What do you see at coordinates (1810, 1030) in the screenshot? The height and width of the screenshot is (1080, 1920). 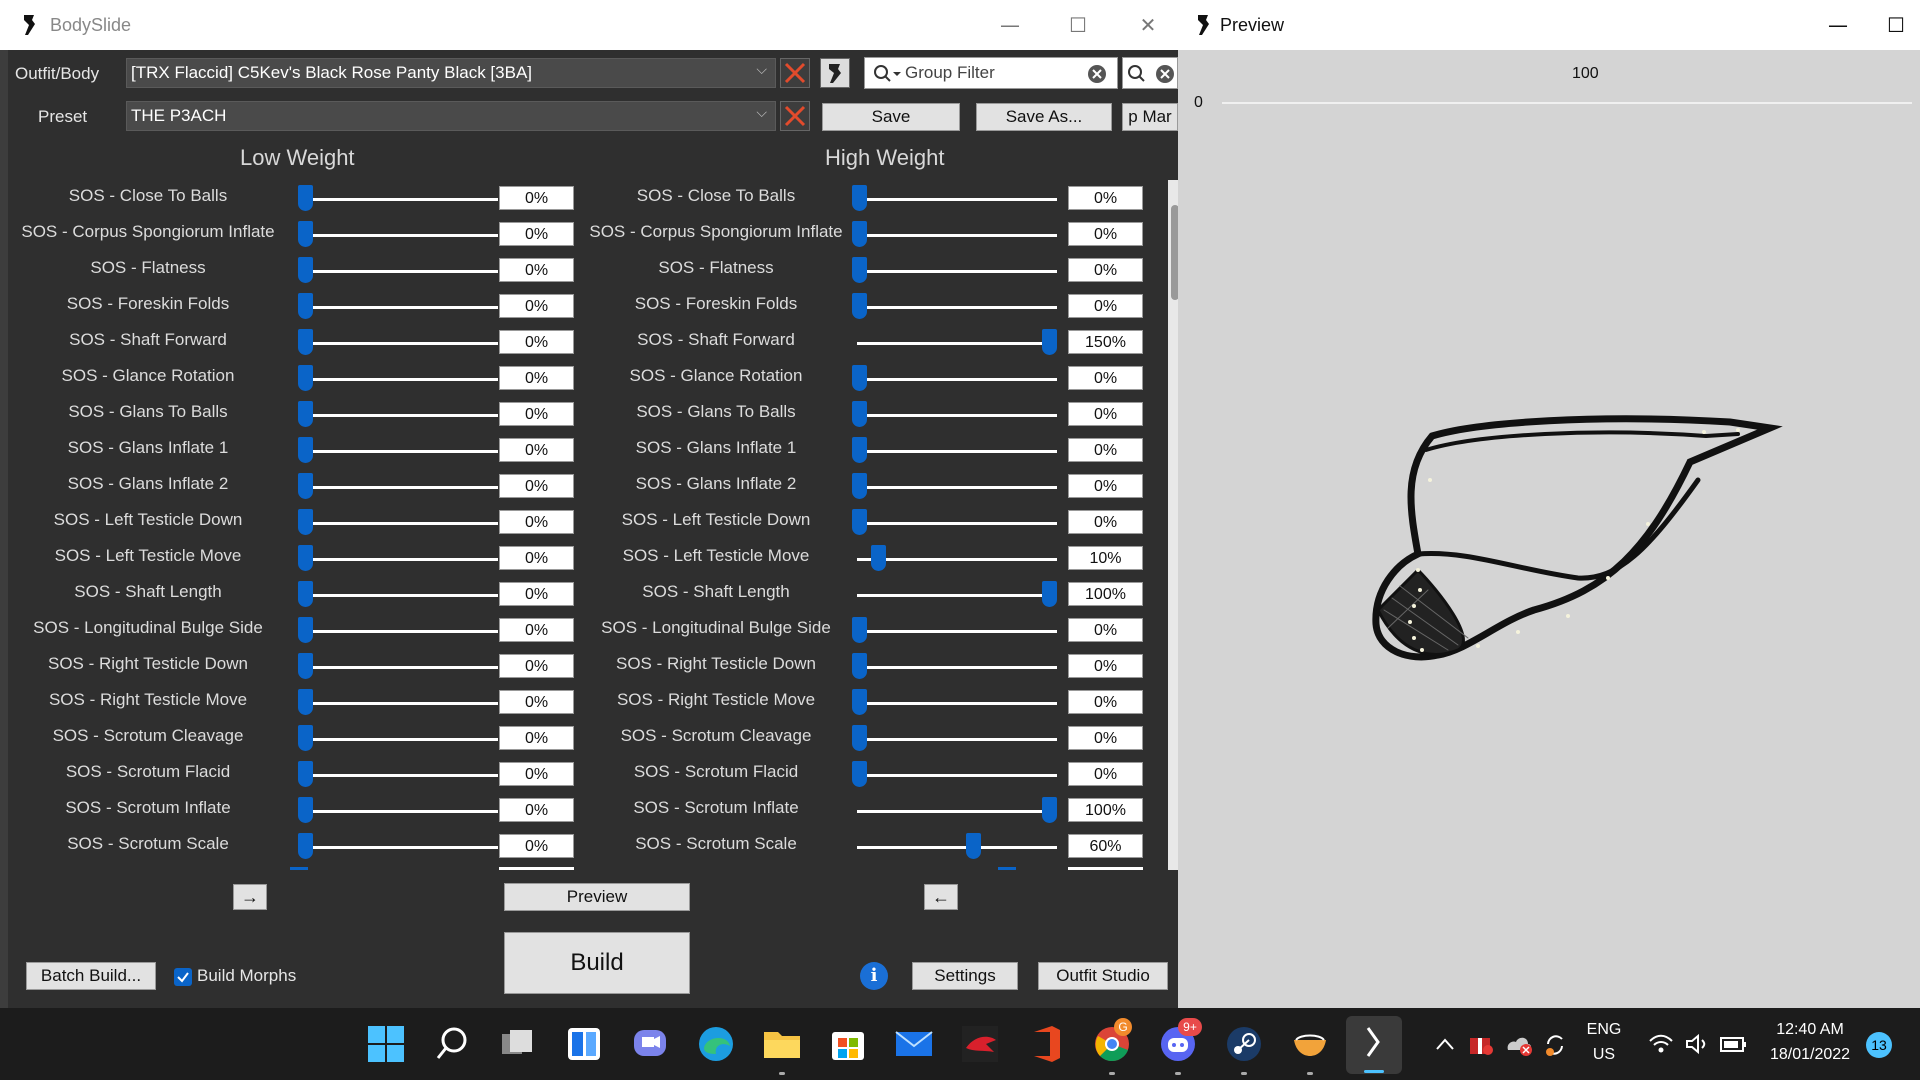 I see `clock-time: 12:40 AM` at bounding box center [1810, 1030].